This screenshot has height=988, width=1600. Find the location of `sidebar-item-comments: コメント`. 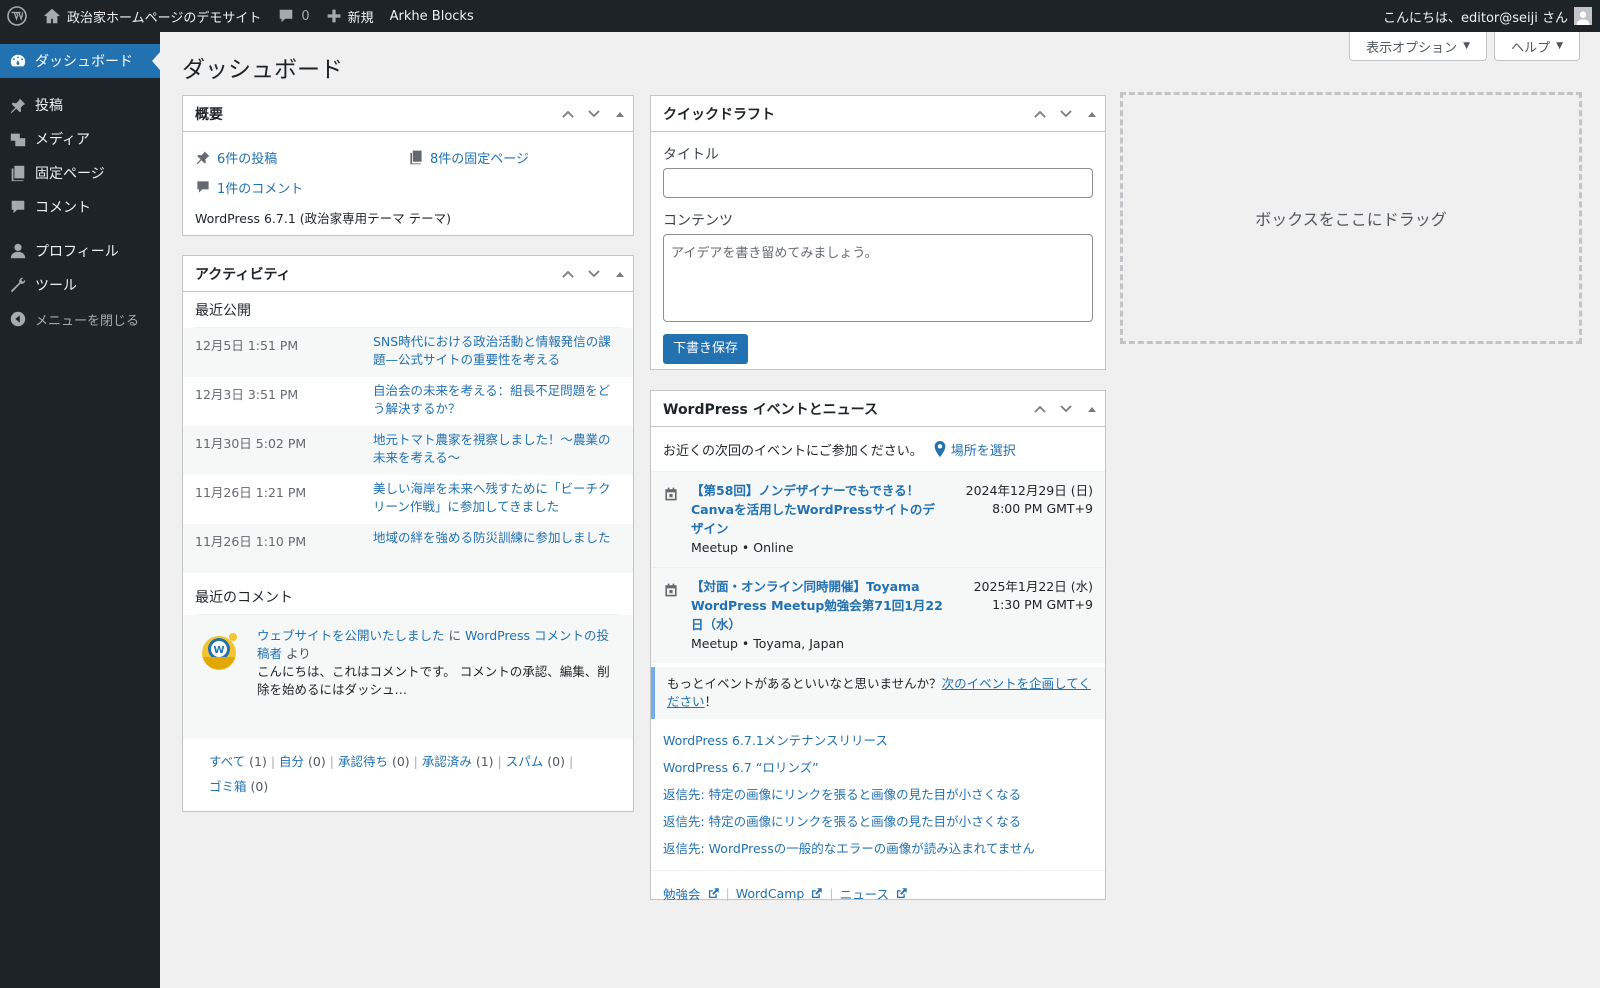

sidebar-item-comments: コメント is located at coordinates (80, 207).